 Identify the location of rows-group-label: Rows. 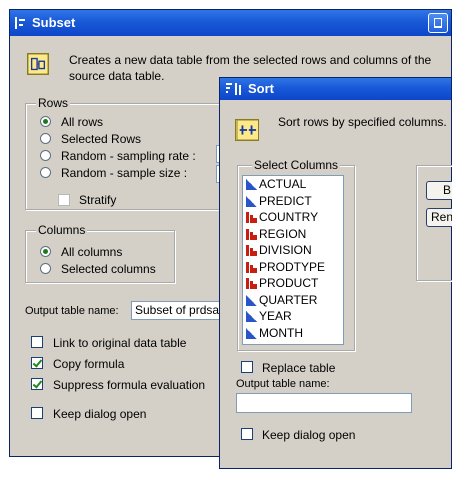
(53, 103).